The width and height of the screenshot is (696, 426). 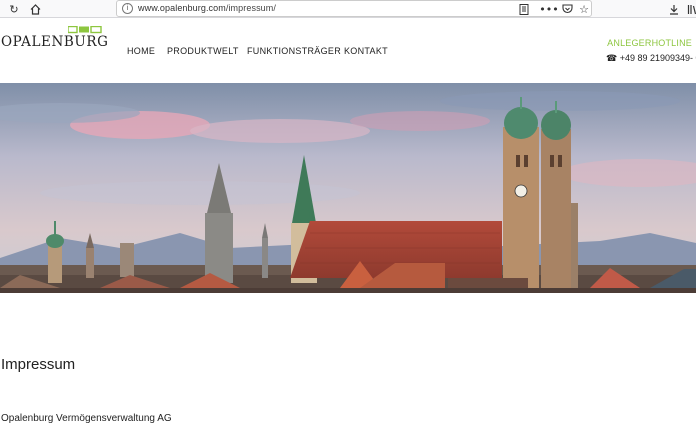 I want to click on reload-icon: ↻, so click(x=14, y=9).